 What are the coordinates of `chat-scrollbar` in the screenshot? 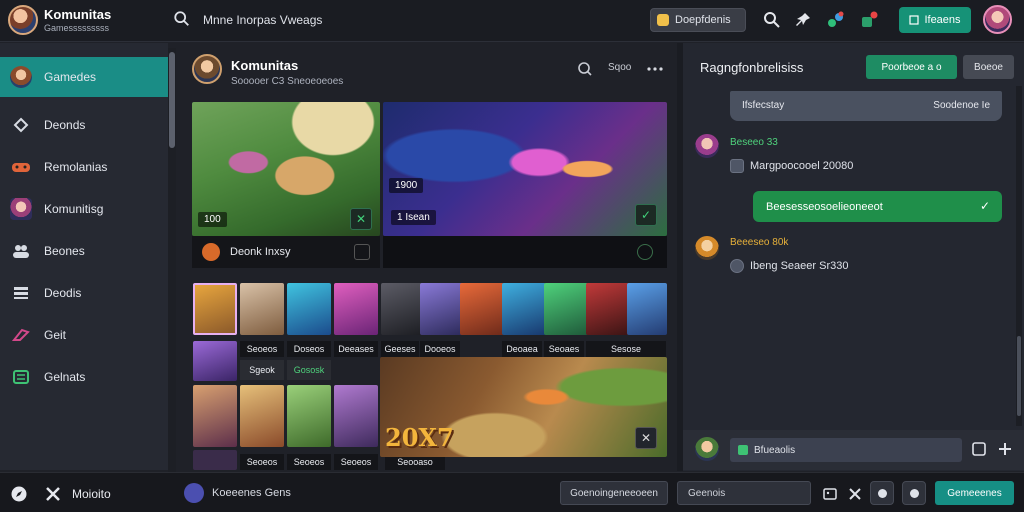 It's located at (1019, 256).